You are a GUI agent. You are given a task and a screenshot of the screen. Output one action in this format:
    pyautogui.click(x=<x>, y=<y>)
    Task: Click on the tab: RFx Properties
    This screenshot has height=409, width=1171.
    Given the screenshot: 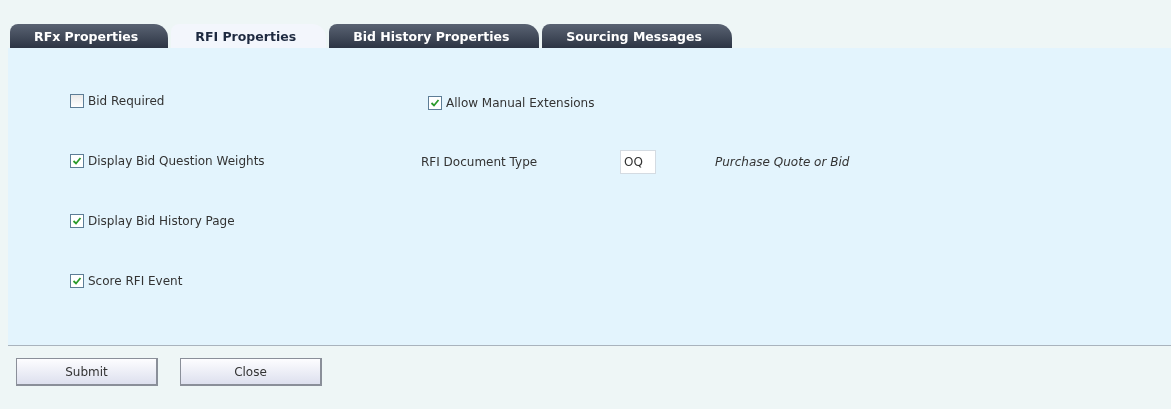 What is the action you would take?
    pyautogui.click(x=89, y=36)
    